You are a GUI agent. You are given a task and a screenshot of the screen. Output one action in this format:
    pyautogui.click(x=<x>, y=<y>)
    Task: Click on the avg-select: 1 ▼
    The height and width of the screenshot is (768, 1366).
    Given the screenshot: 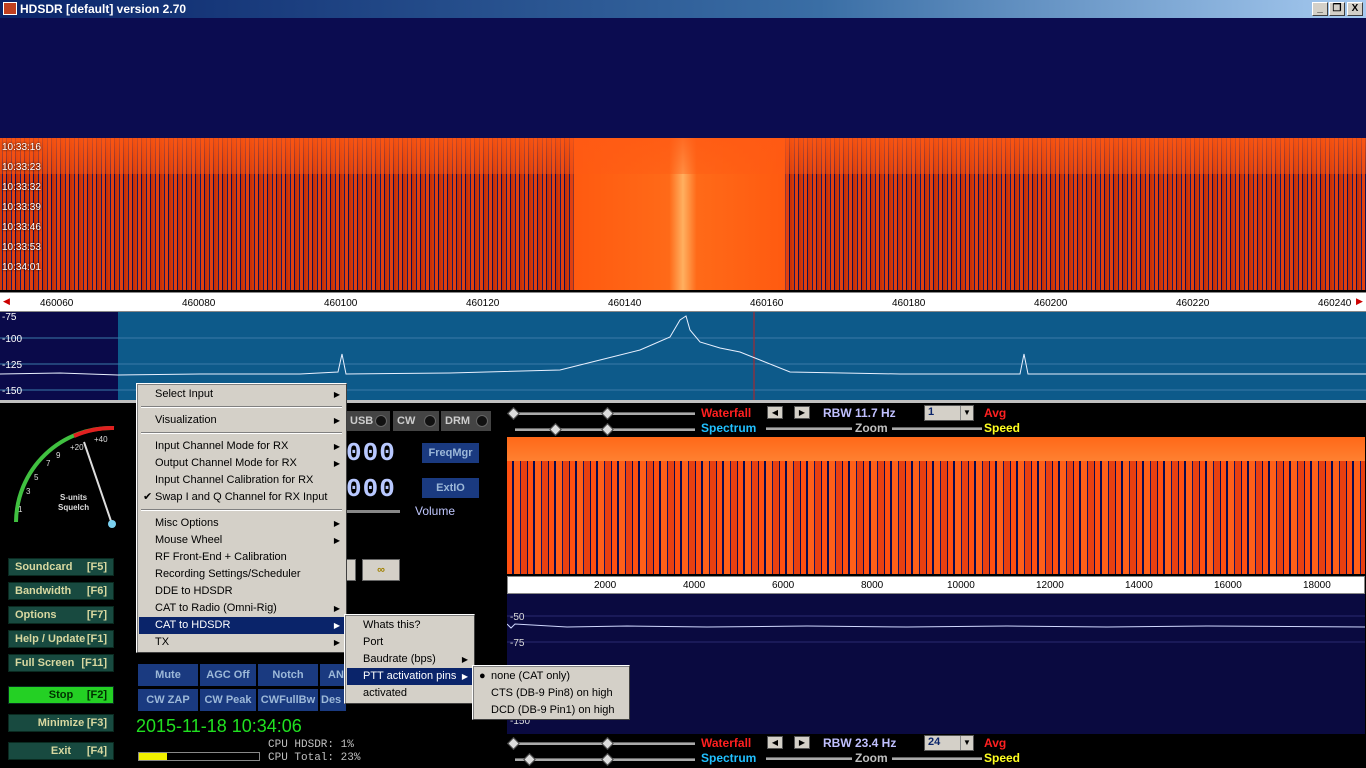 What is the action you would take?
    pyautogui.click(x=949, y=413)
    